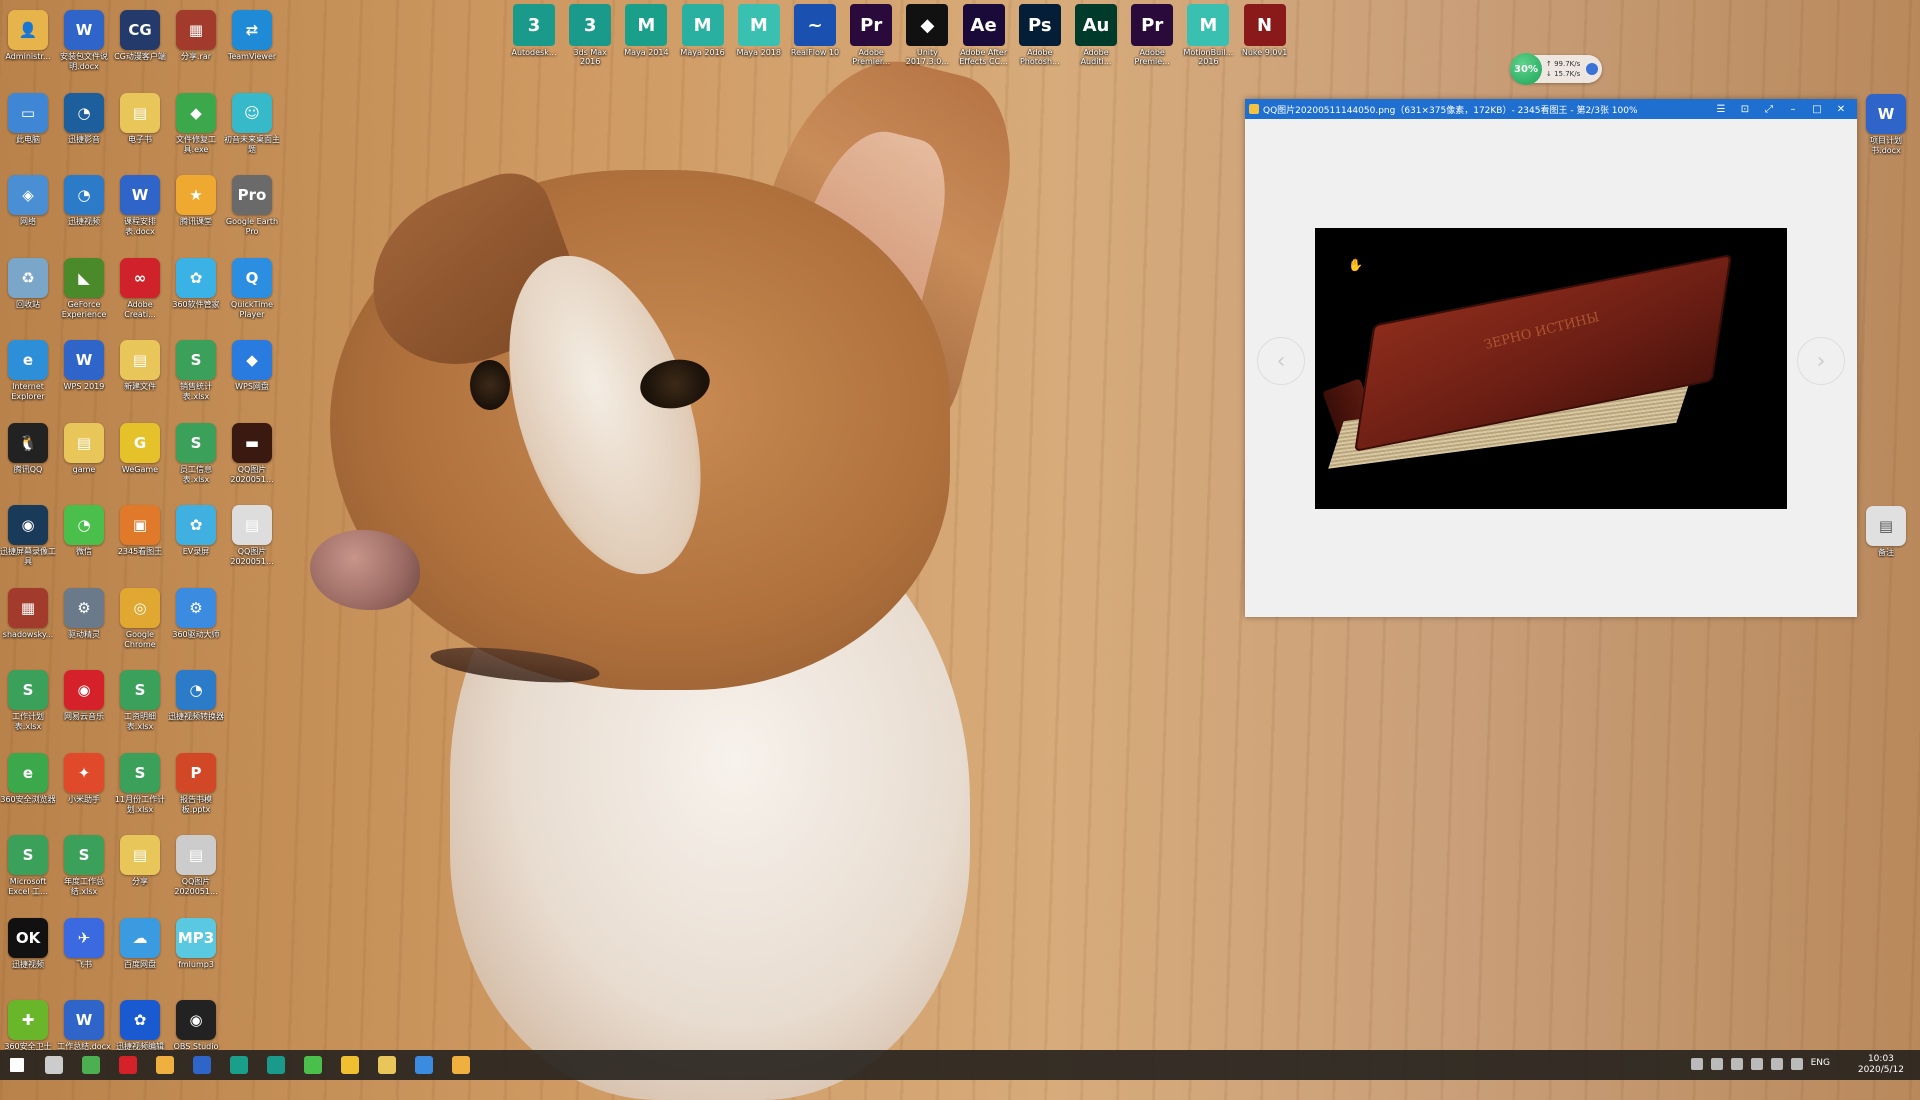 Image resolution: width=1920 pixels, height=1100 pixels. Describe the element at coordinates (140, 378) in the screenshot. I see `desktop-icon: ▤ 新建文件` at that location.